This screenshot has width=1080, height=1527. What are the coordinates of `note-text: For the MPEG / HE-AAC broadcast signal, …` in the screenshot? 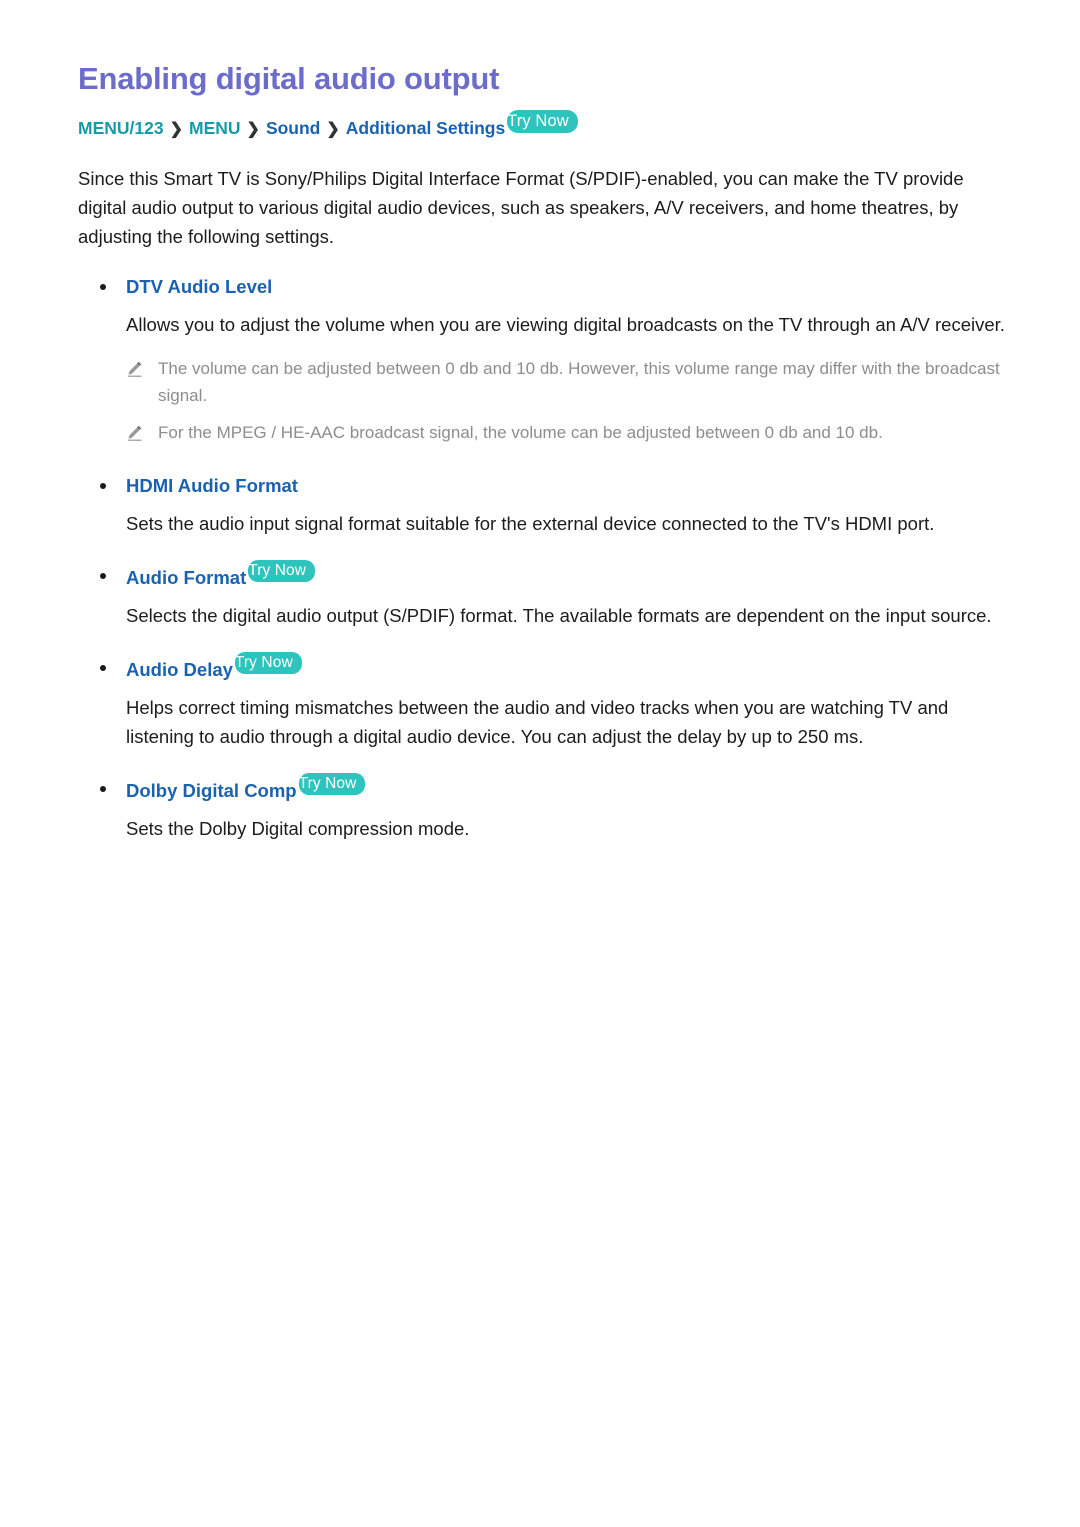 It's located at (520, 432).